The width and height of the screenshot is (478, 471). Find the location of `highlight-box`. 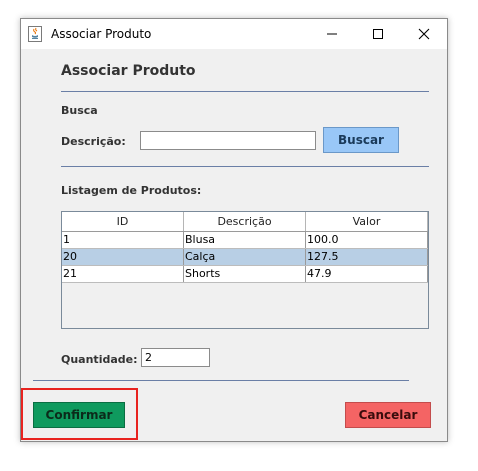

highlight-box is located at coordinates (79, 414).